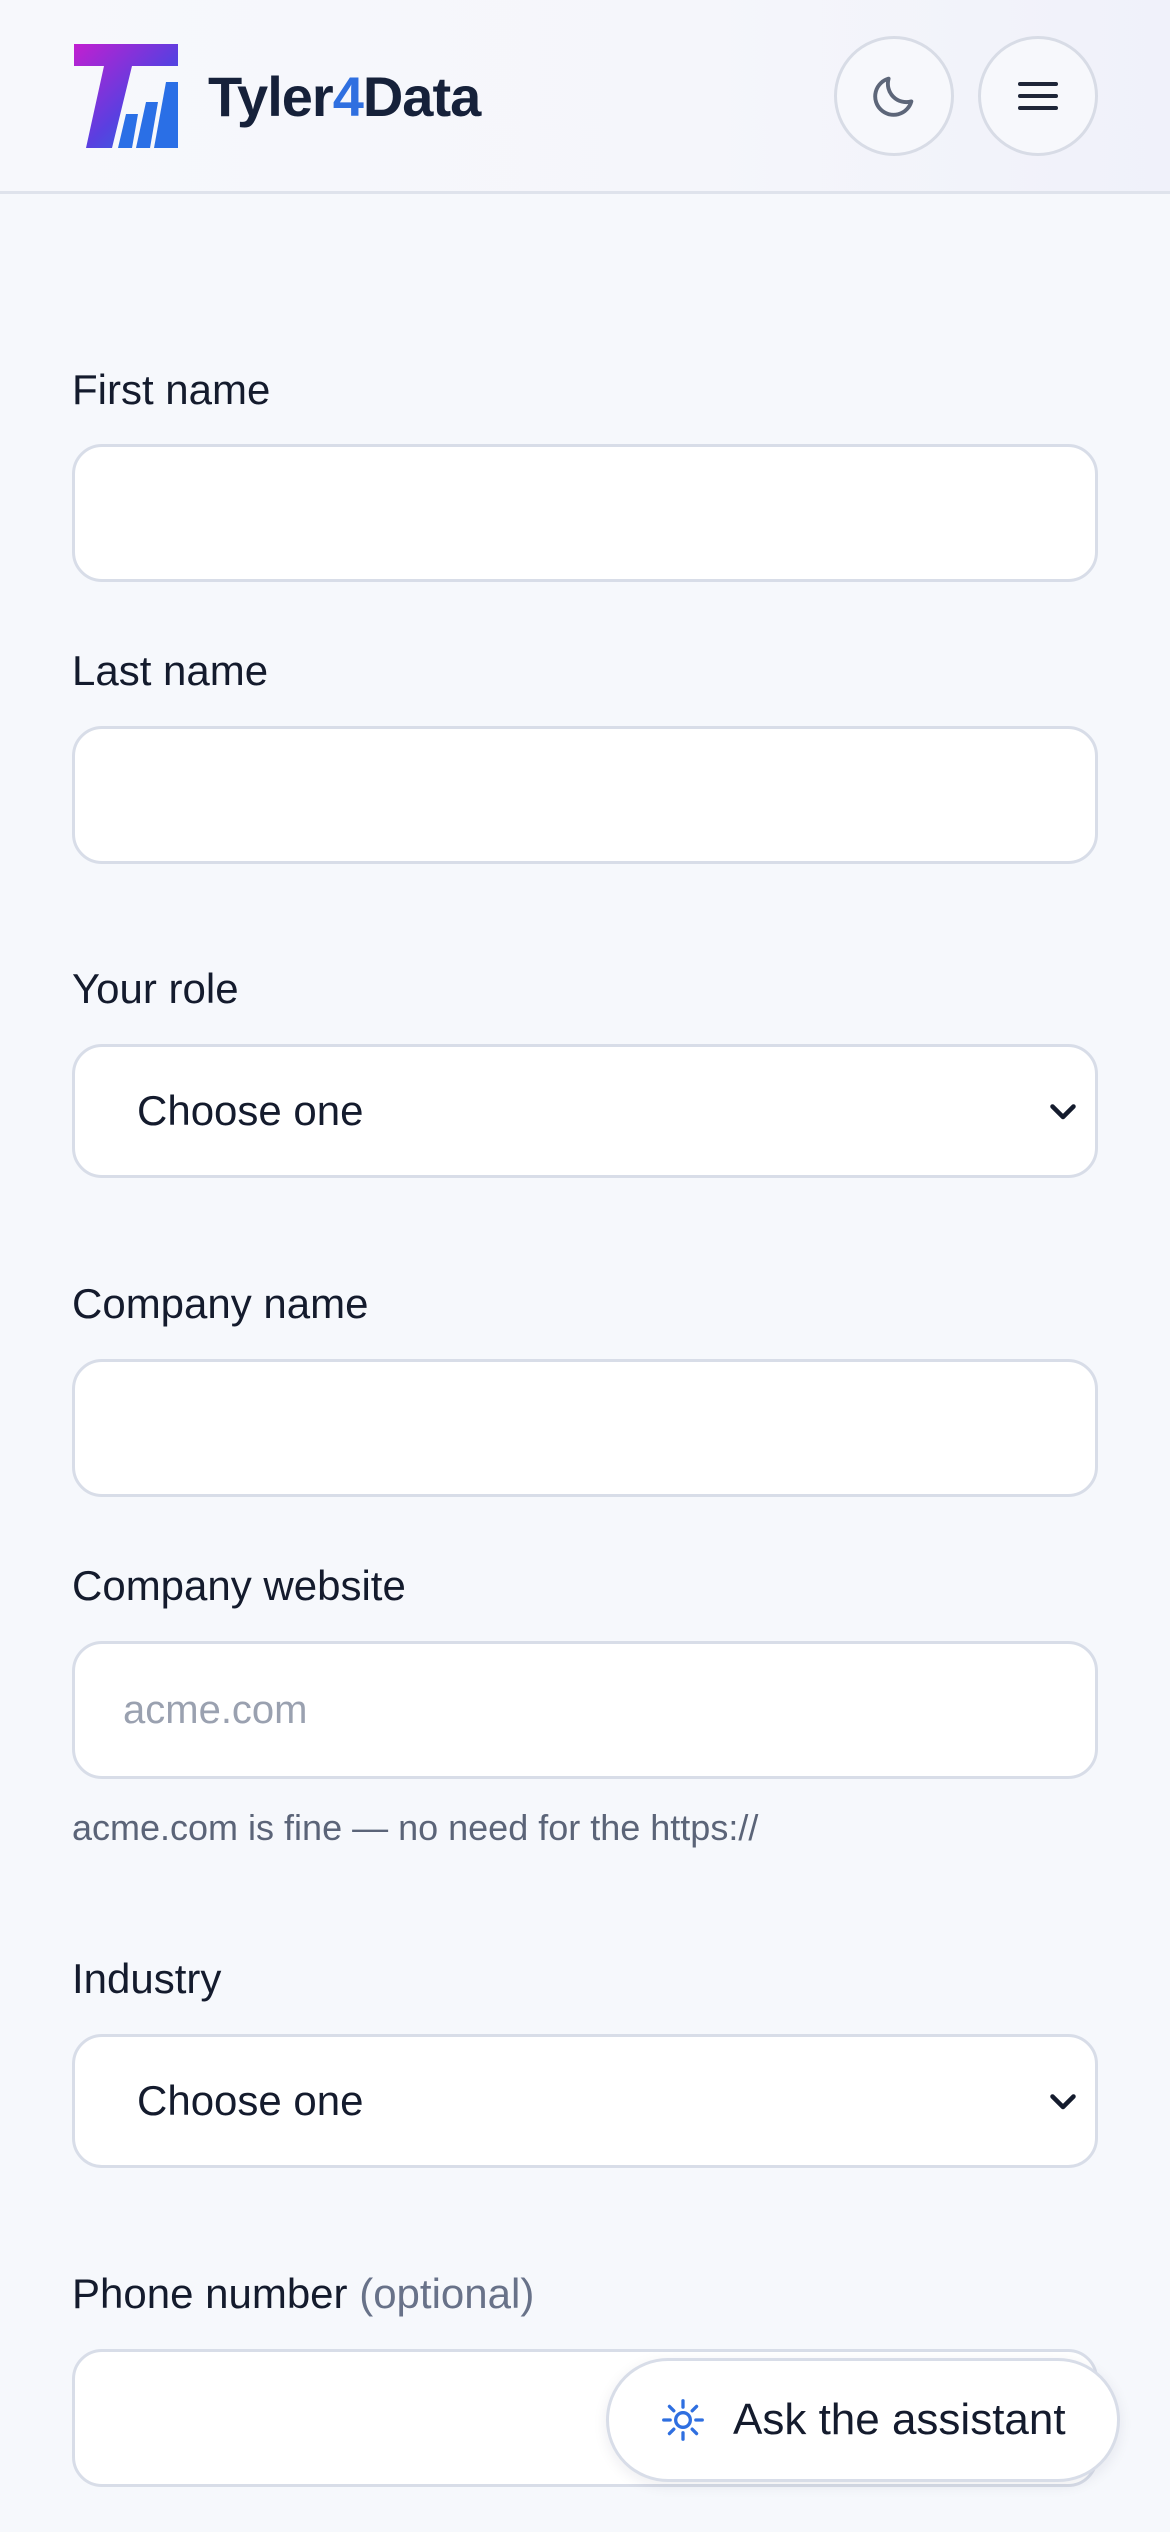 The image size is (1170, 2532). I want to click on ask-assistant-button: Ask the assistant, so click(863, 2420).